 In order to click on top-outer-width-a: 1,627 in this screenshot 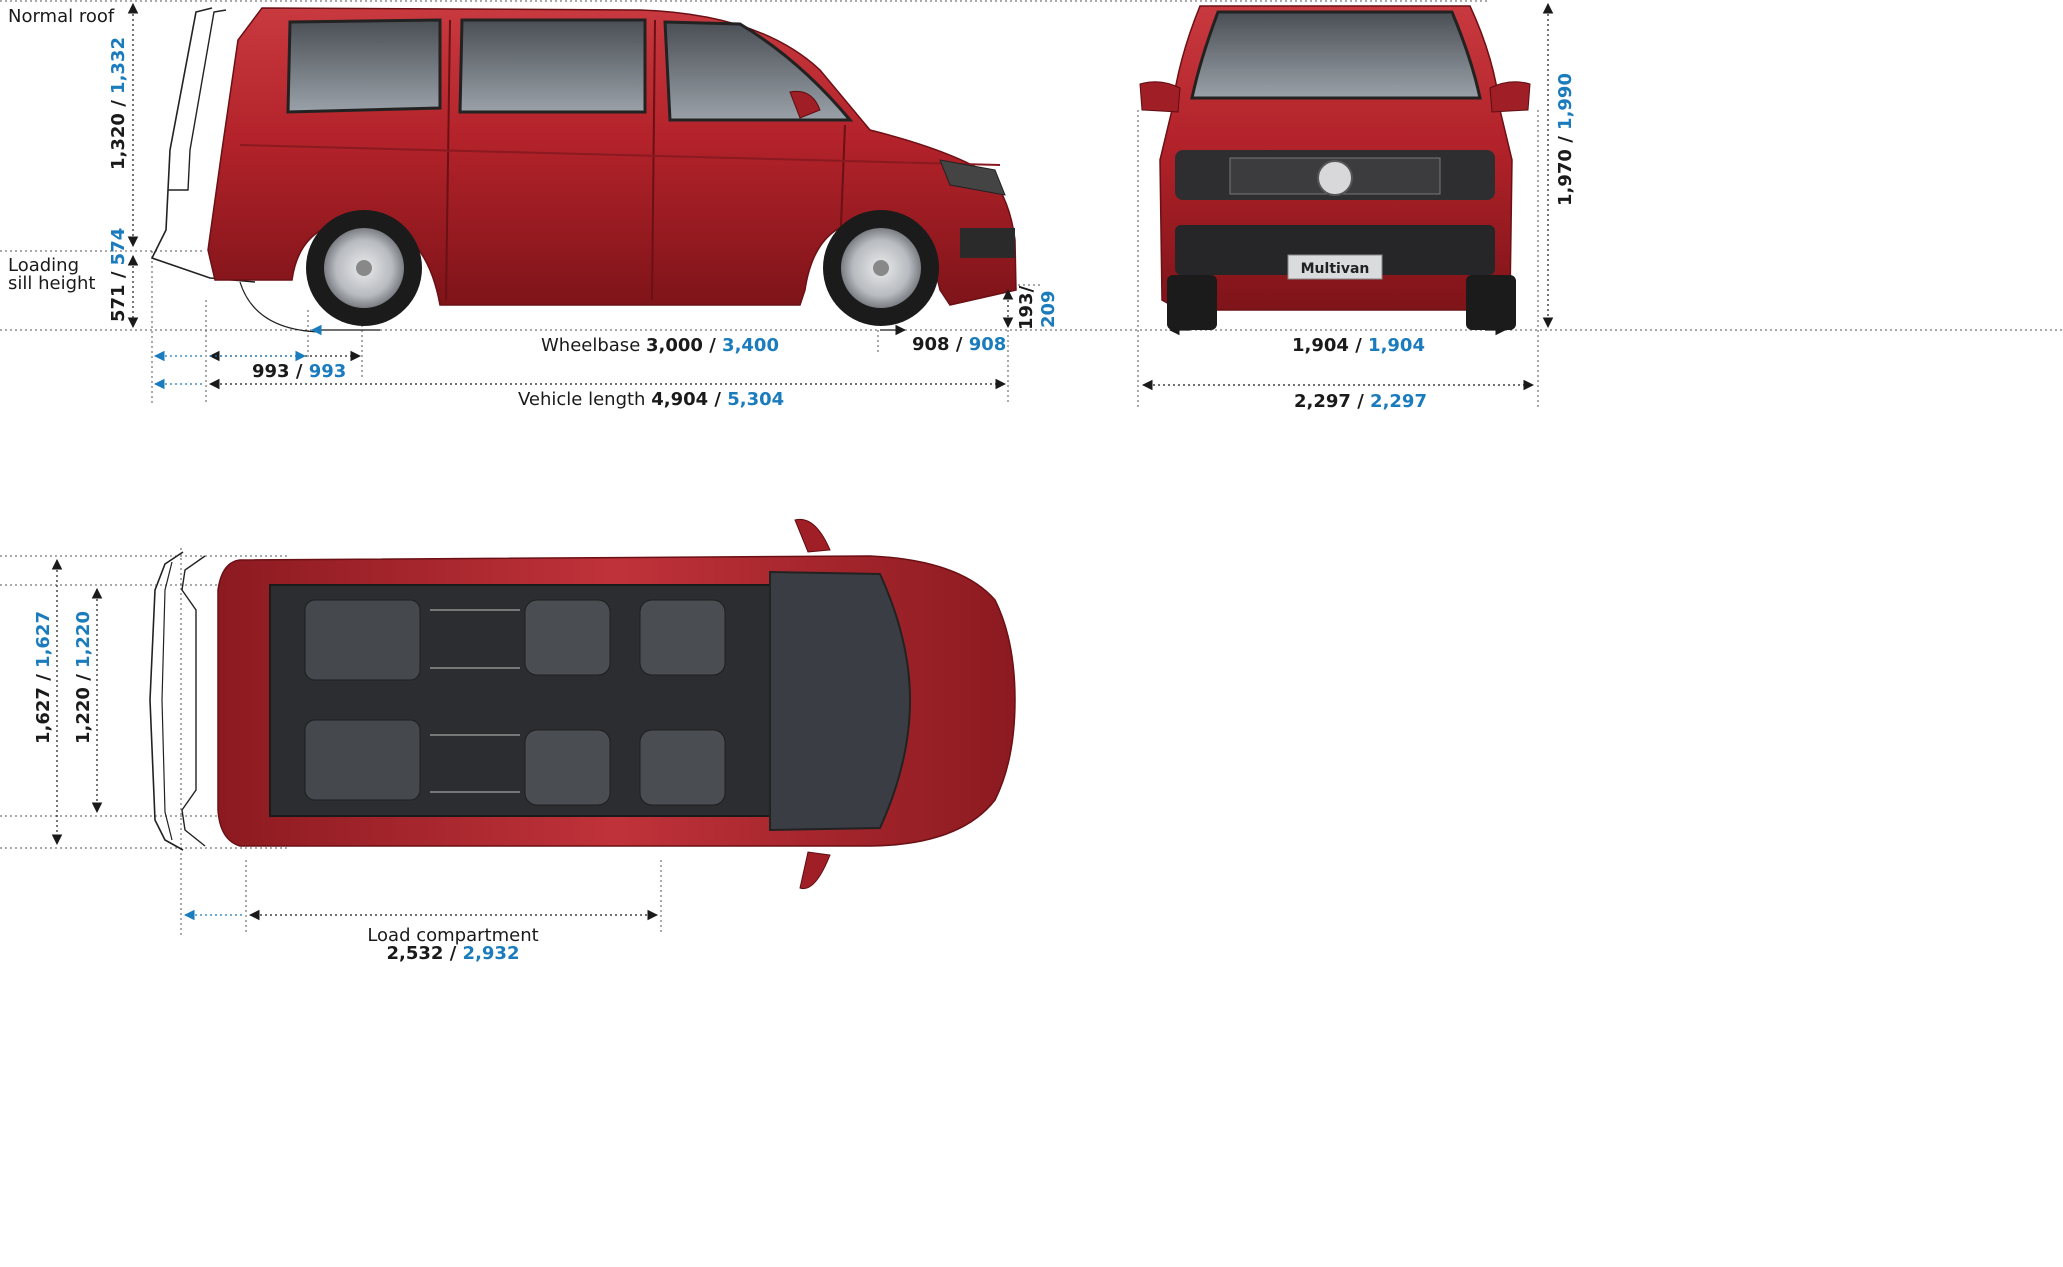, I will do `click(43, 715)`.